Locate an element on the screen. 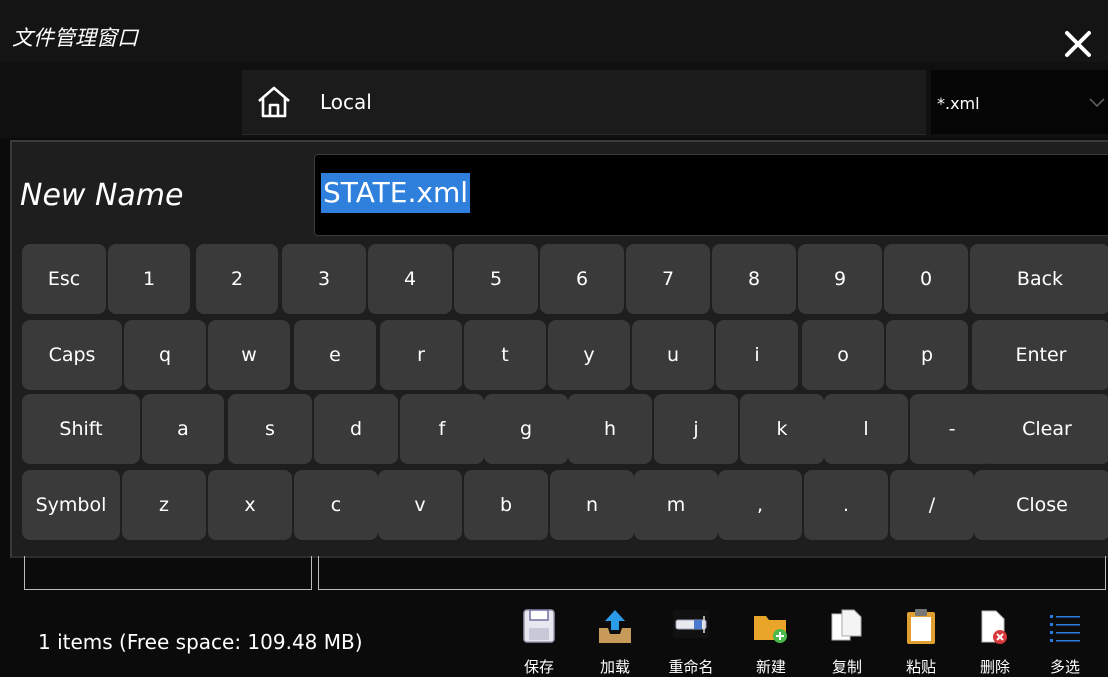  key-close: Close is located at coordinates (1041, 505).